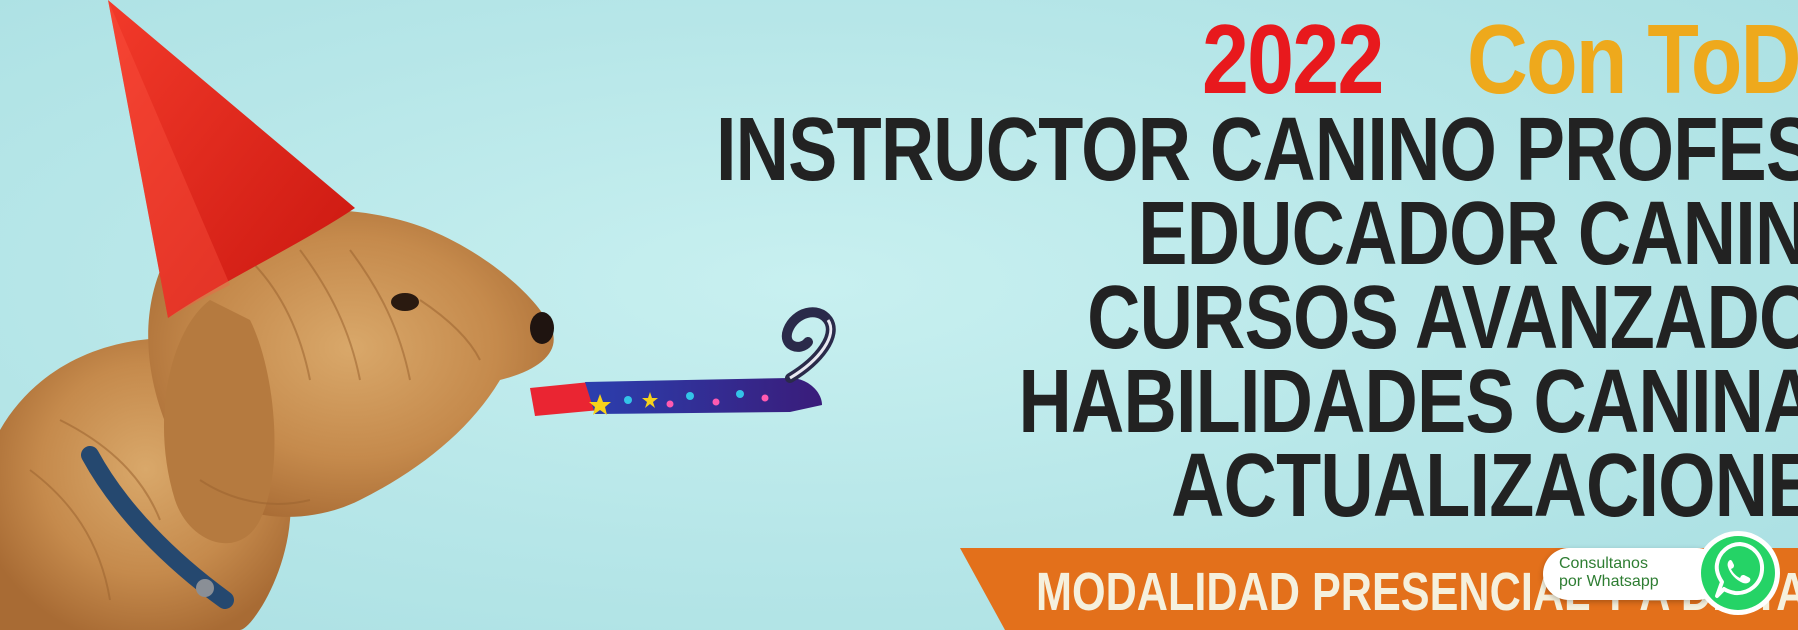 The image size is (1798, 630). I want to click on whatsapp-label: Consultanos por Whatsapp, so click(1634, 573).